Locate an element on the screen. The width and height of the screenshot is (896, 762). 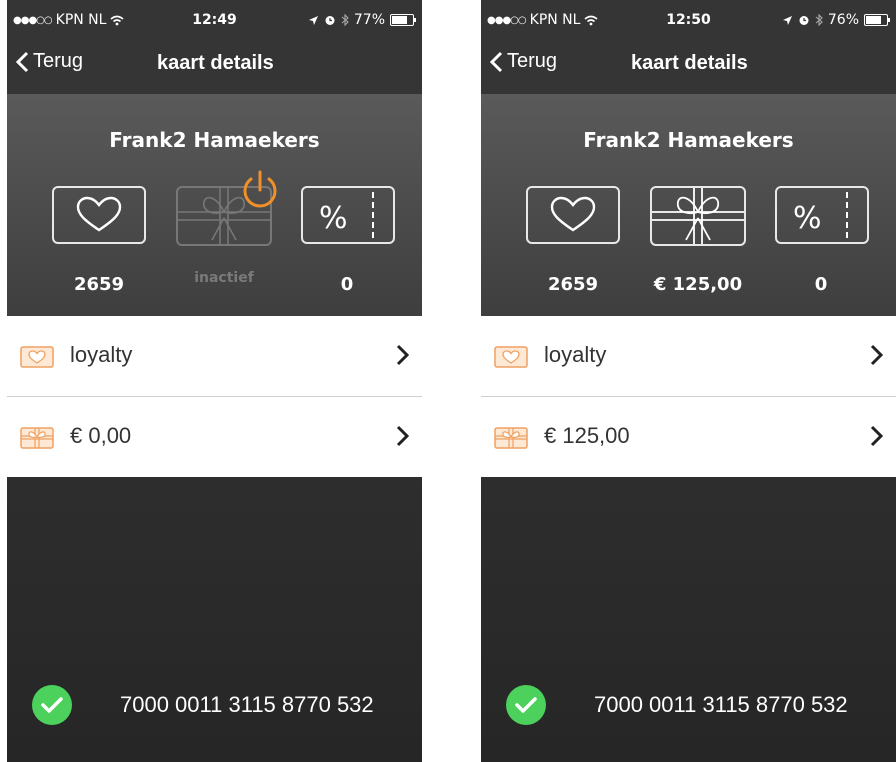
status-bar: ●●●○○ KPN NL 12:49 77% is located at coordinates (214, 19).